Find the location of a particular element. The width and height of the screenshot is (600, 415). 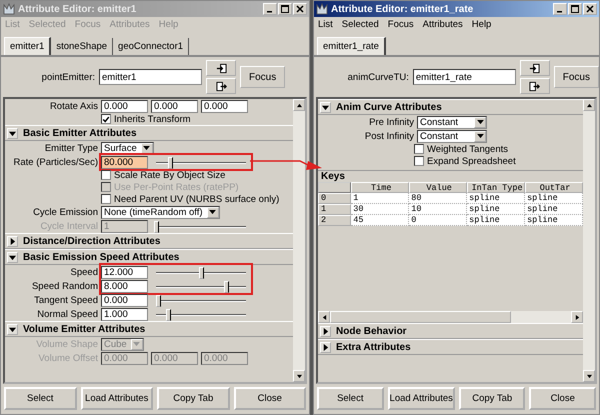

number-field: 12.000 is located at coordinates (124, 272).